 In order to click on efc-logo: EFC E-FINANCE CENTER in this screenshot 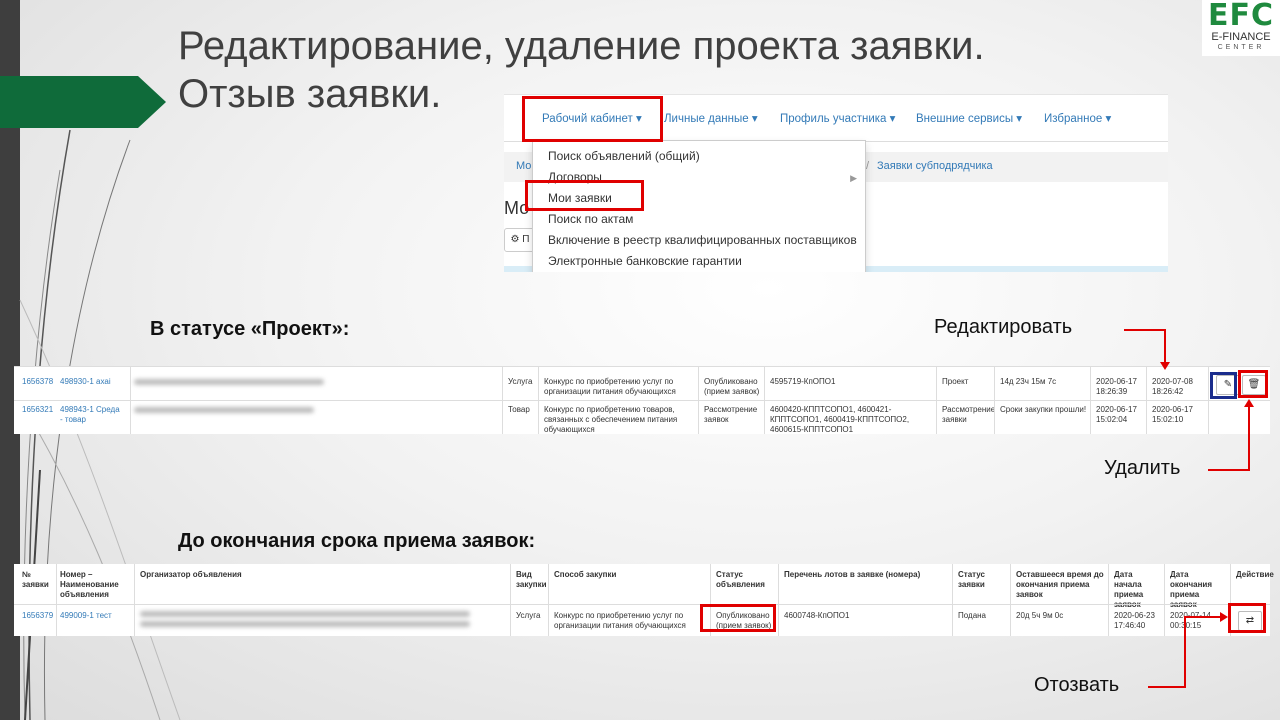, I will do `click(1241, 28)`.